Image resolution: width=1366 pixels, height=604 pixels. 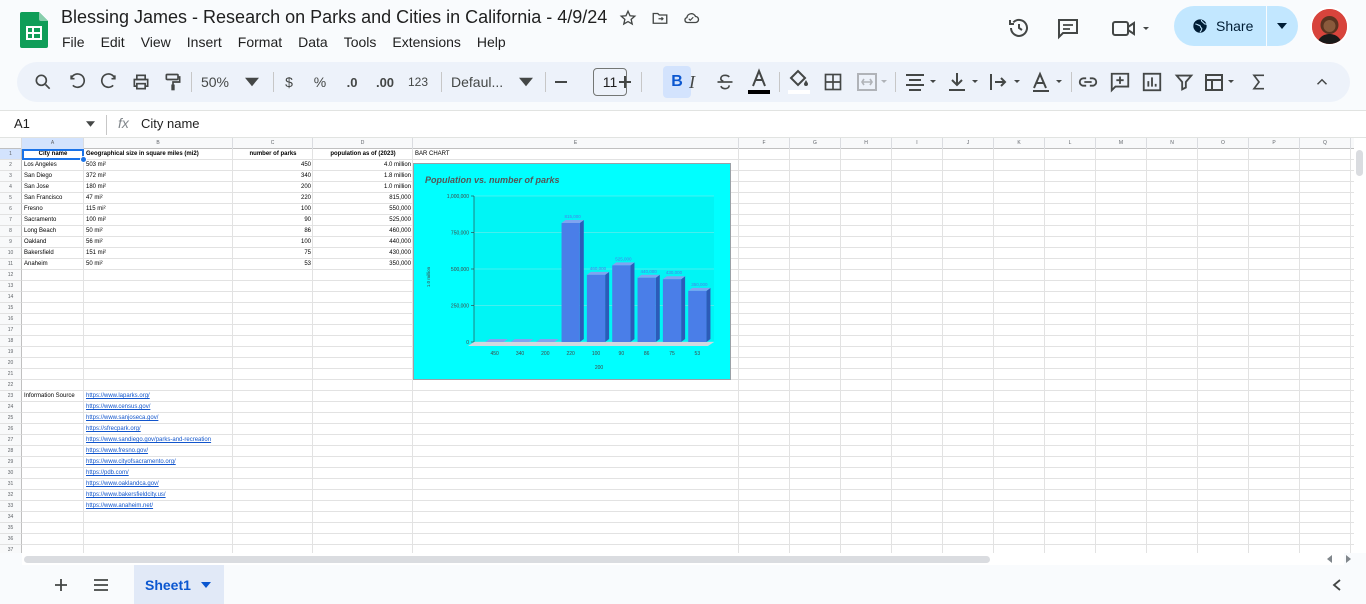 I want to click on paint-format-icon, so click(x=173, y=82).